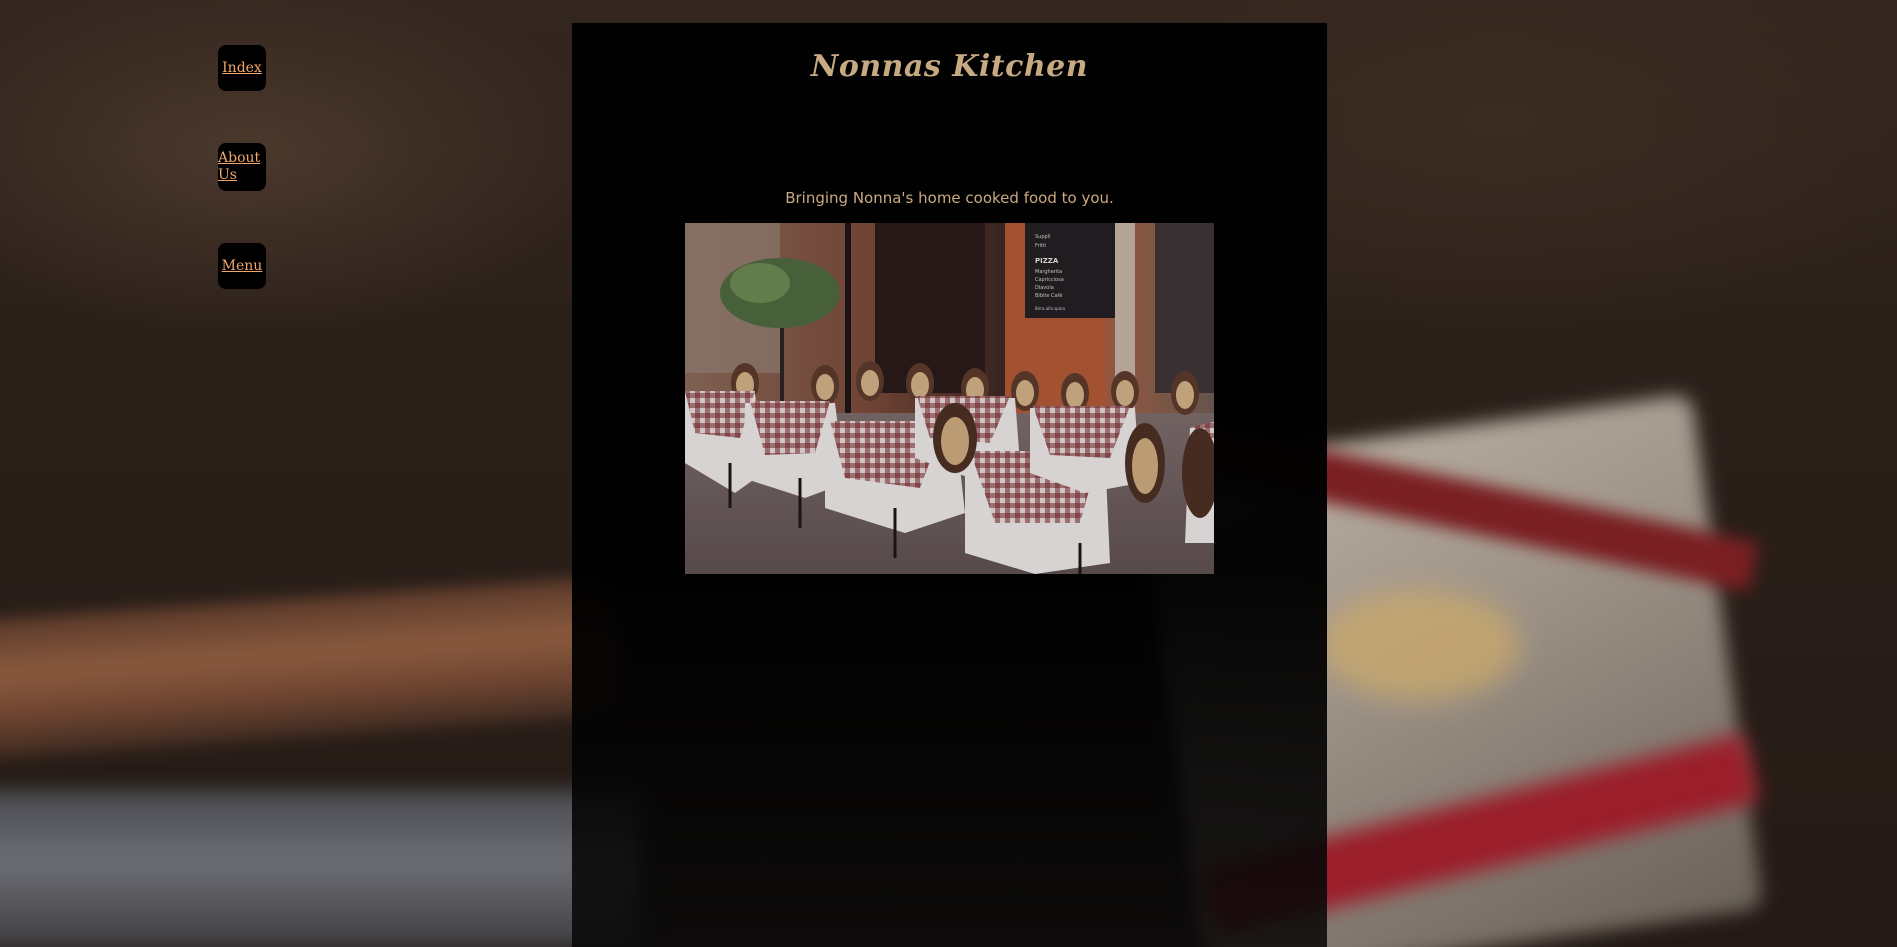 The width and height of the screenshot is (1897, 947). Describe the element at coordinates (312, 670) in the screenshot. I see `background-wood-plank` at that location.